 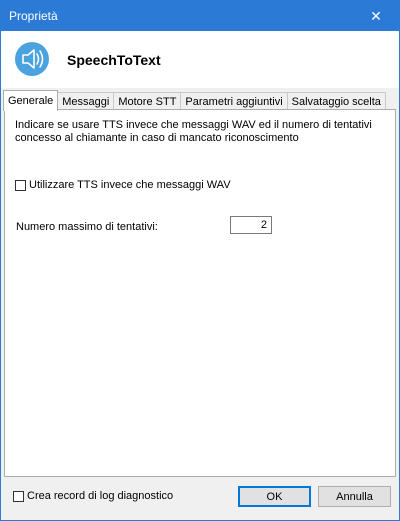 What do you see at coordinates (114, 60) in the screenshot?
I see `app-name: SpeechToText` at bounding box center [114, 60].